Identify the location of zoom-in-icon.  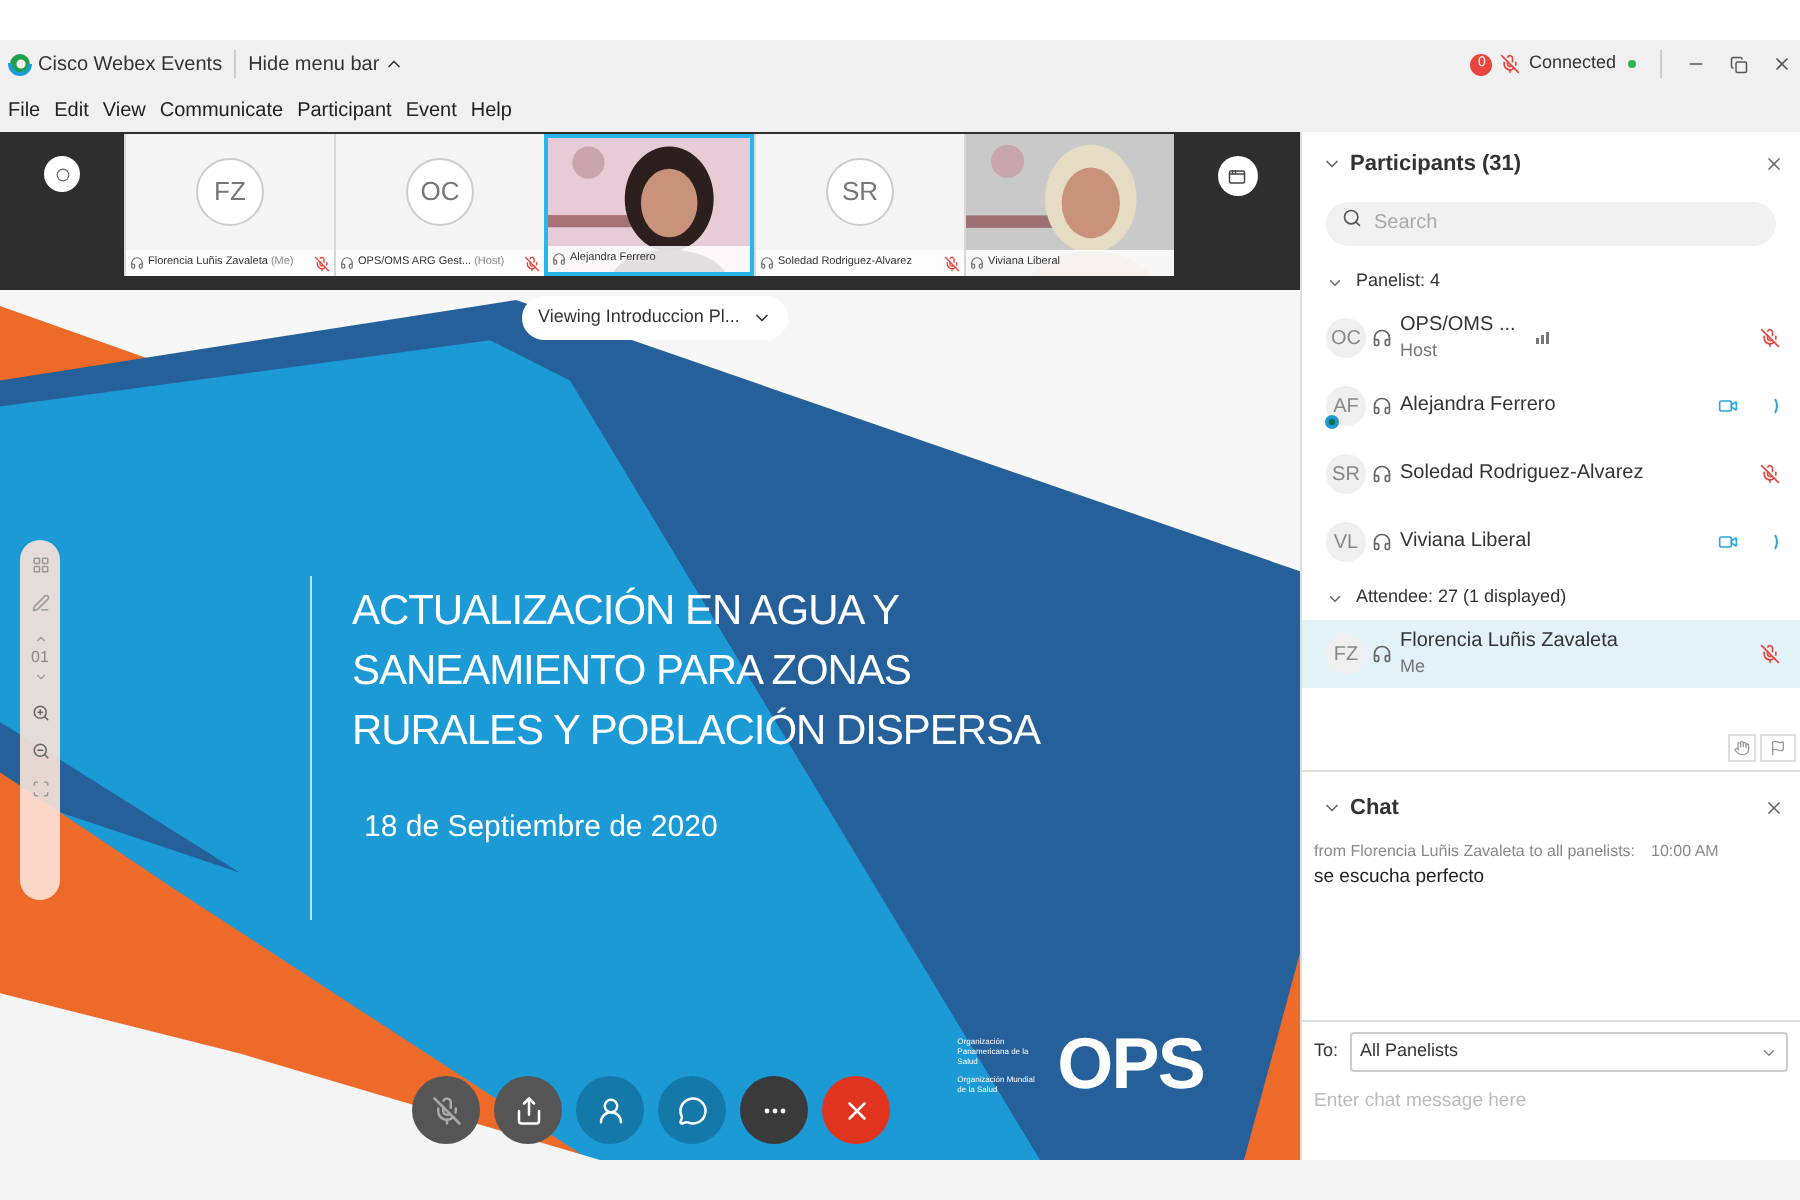
(40, 713).